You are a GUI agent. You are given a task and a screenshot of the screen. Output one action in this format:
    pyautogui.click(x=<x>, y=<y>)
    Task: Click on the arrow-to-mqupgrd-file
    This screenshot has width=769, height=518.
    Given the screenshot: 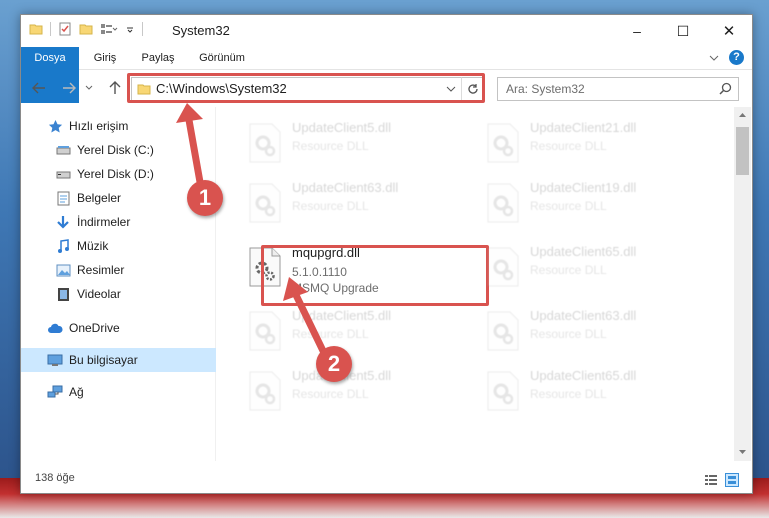 What is the action you would take?
    pyautogui.click(x=306, y=318)
    